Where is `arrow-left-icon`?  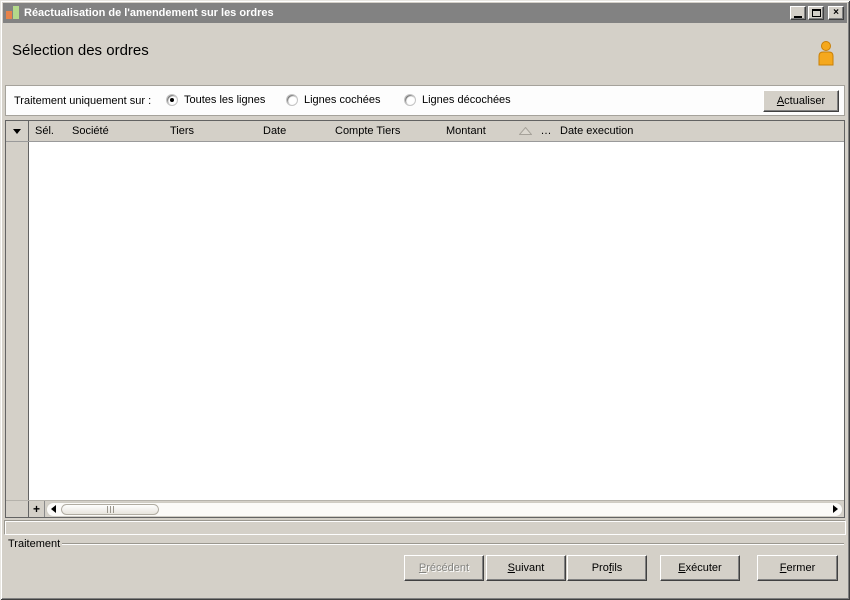
arrow-left-icon is located at coordinates (53, 509).